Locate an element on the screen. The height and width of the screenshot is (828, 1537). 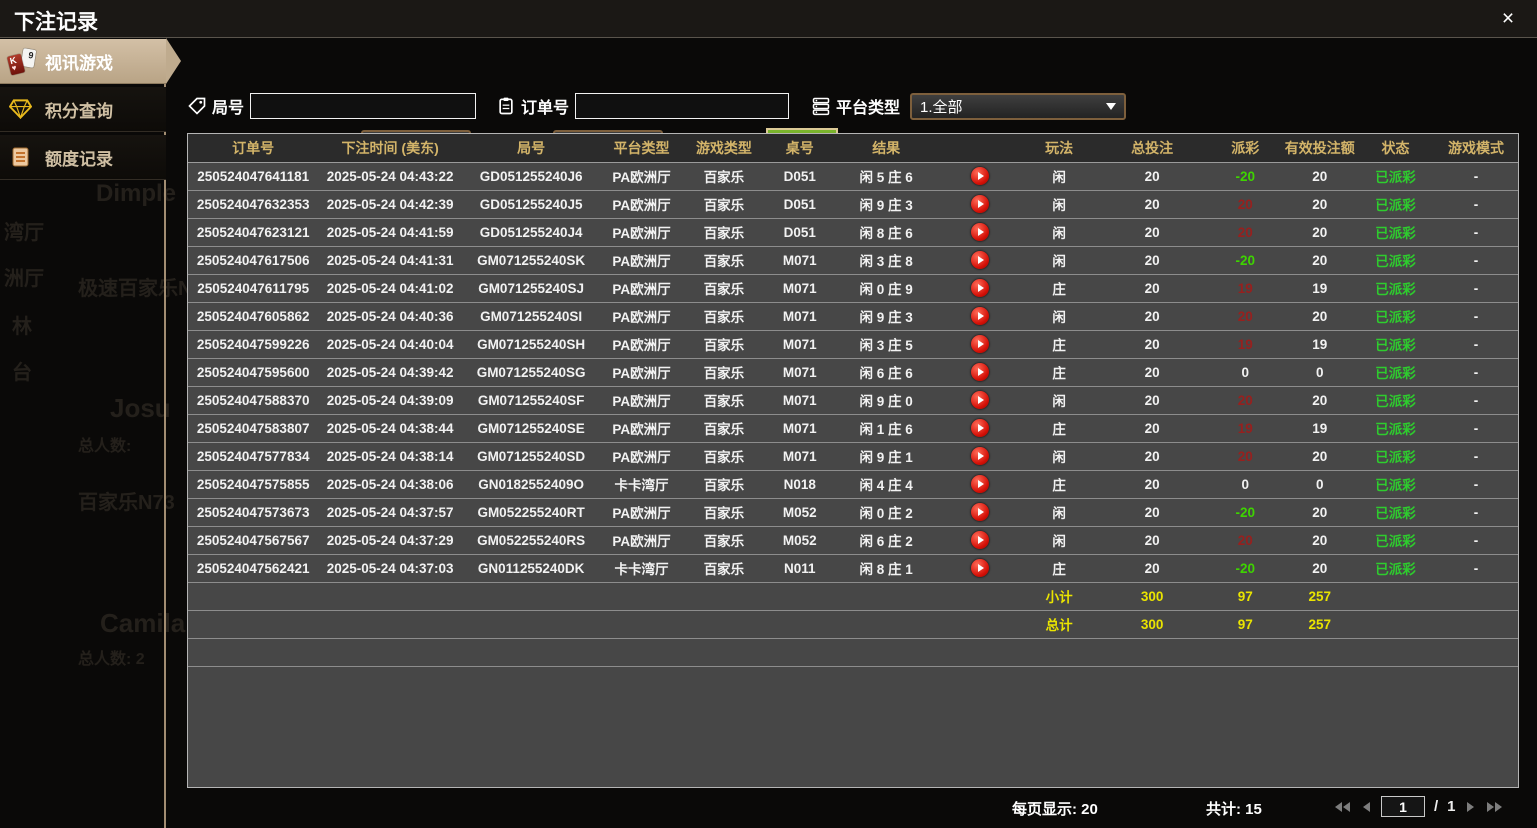
empty-row is located at coordinates (853, 652).